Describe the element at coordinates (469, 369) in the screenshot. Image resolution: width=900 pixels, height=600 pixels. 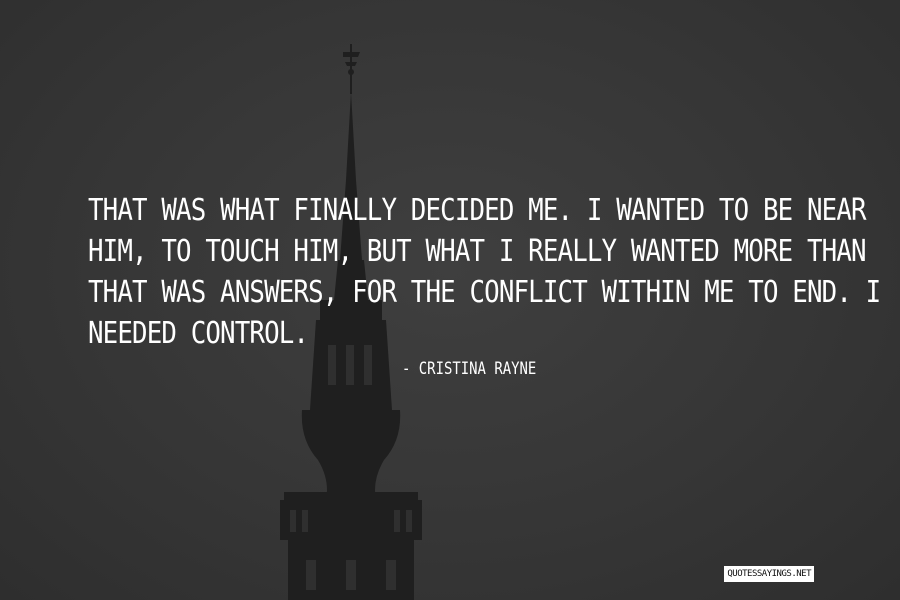
I see `quote-author: - CRISTINA RAYNE` at that location.